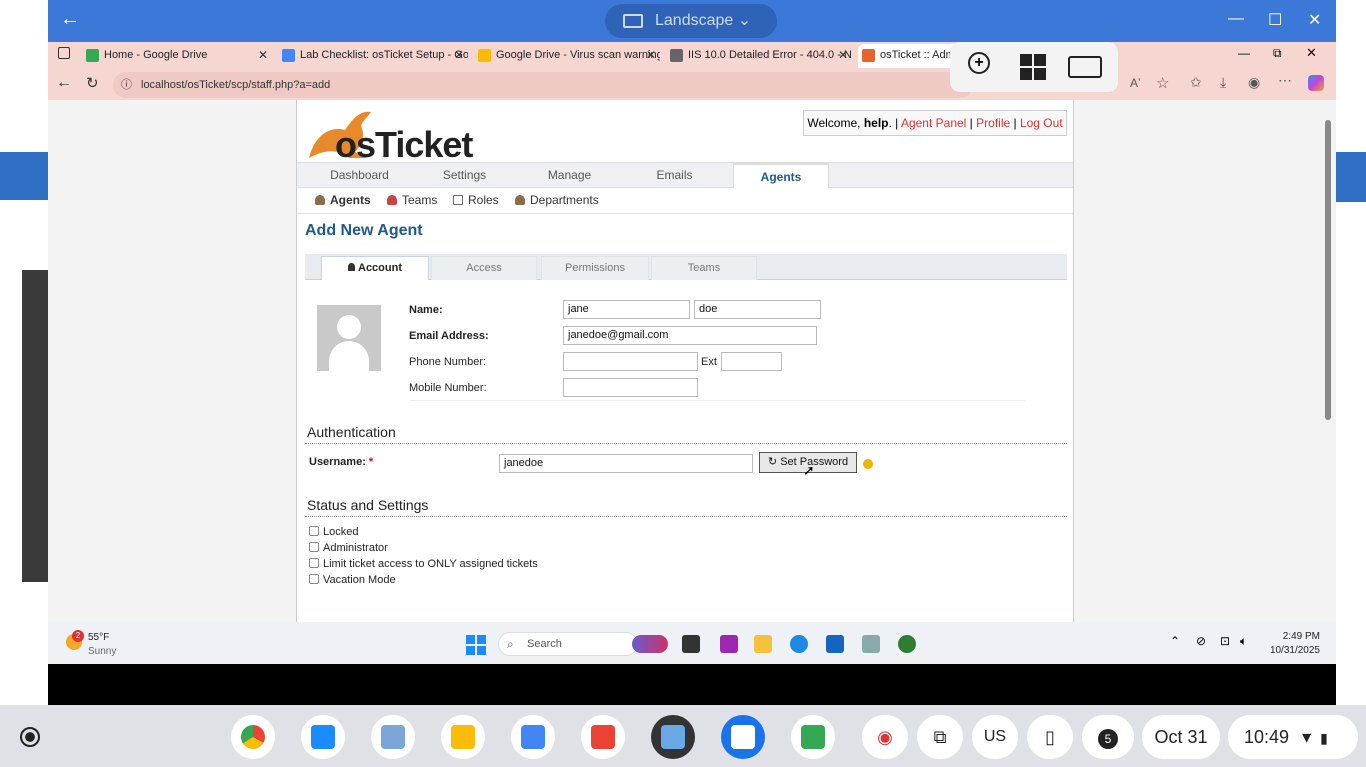 The image size is (1366, 767). What do you see at coordinates (533, 737) in the screenshot?
I see `calendar-app` at bounding box center [533, 737].